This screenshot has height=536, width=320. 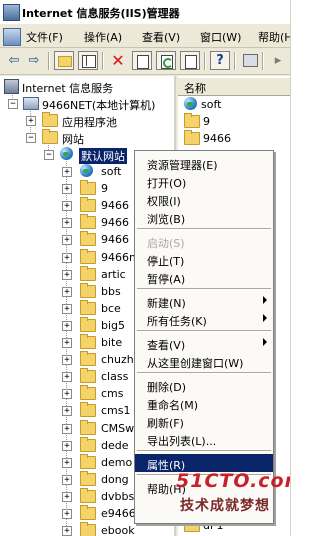 What do you see at coordinates (73, 139) in the screenshot?
I see `tree-websites-label: 网站` at bounding box center [73, 139].